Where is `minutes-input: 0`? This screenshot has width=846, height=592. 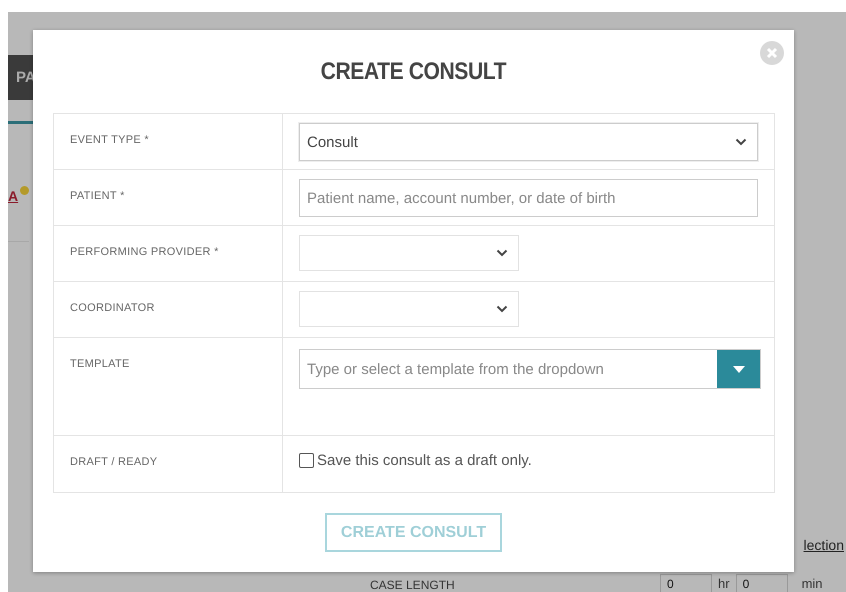 minutes-input: 0 is located at coordinates (762, 583).